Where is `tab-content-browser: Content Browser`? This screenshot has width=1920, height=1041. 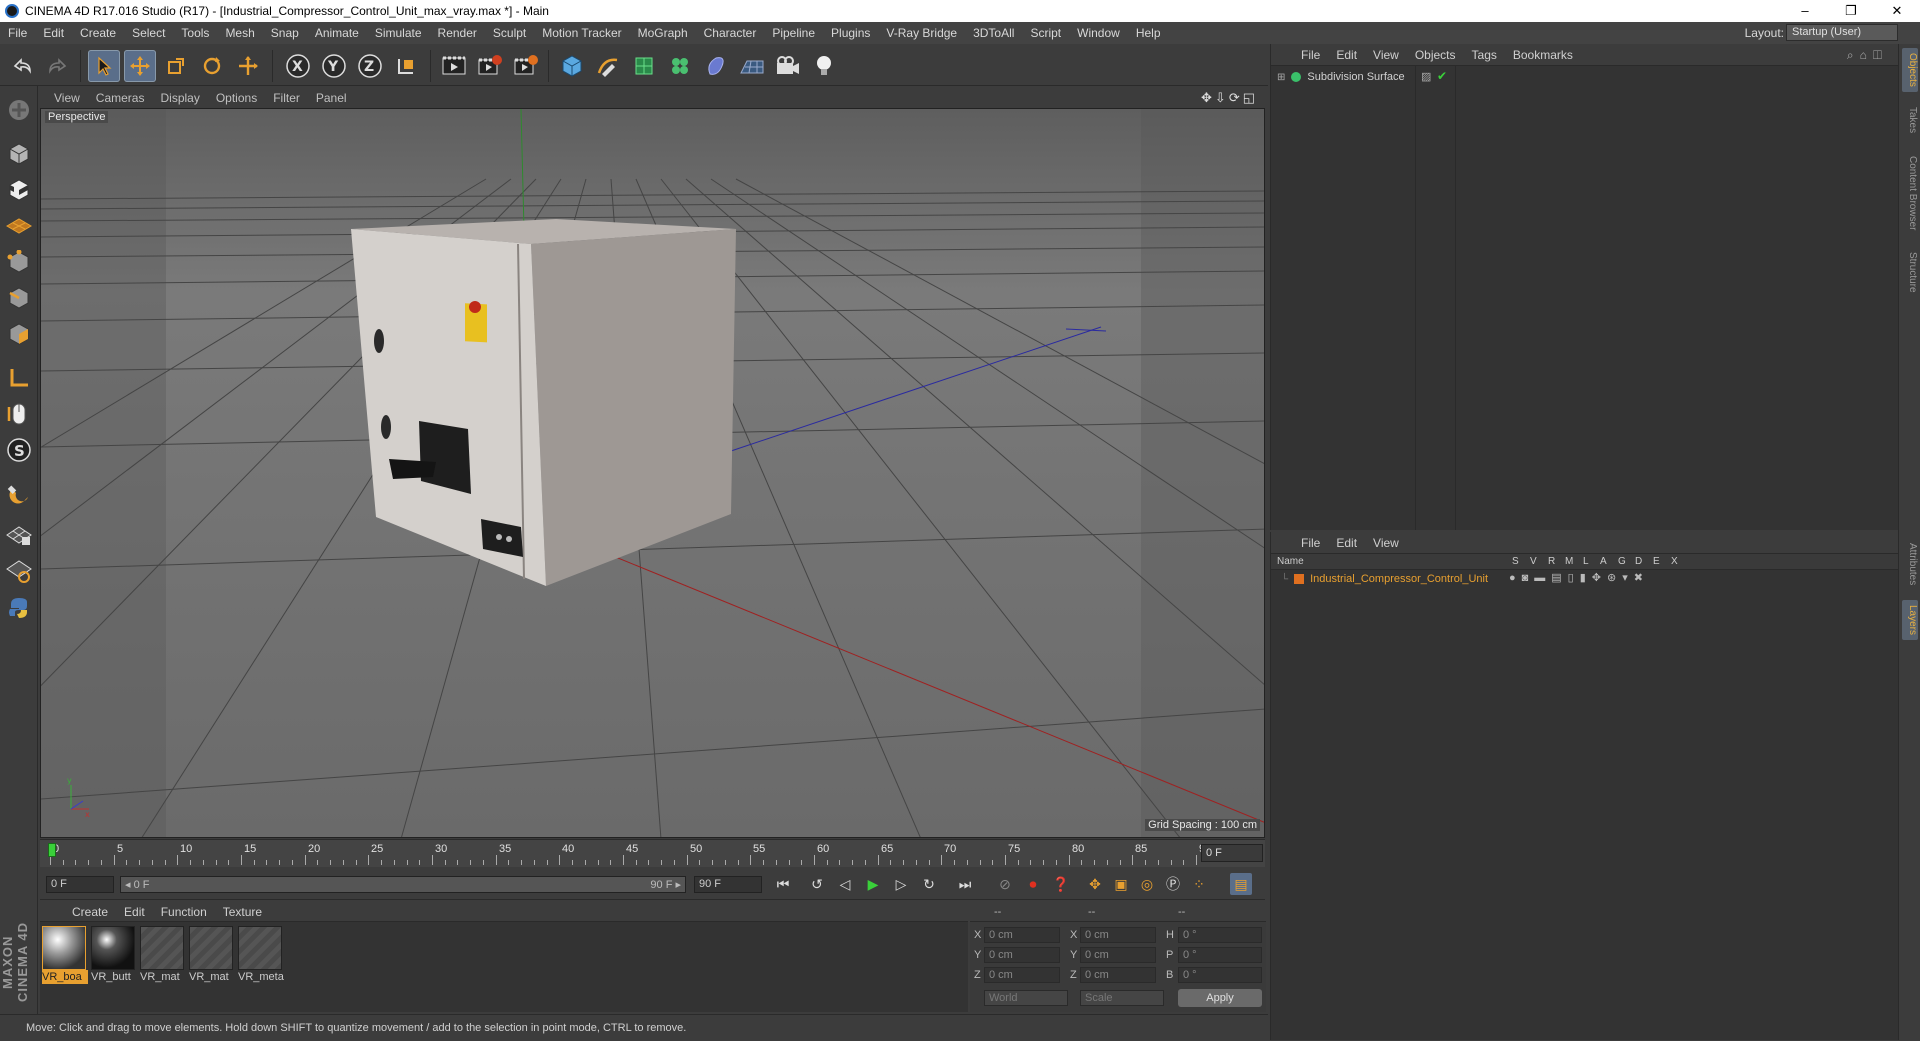 tab-content-browser: Content Browser is located at coordinates (1910, 193).